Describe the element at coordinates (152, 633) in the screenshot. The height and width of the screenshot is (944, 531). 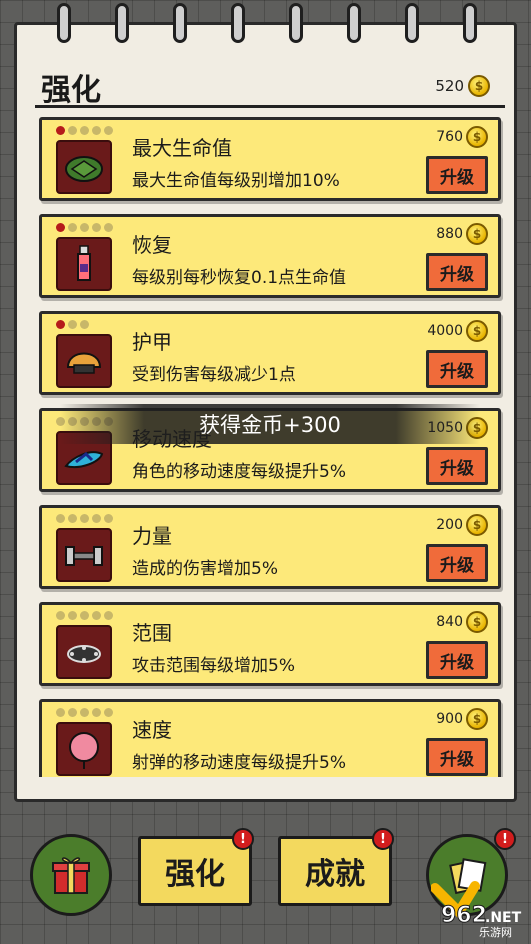
I see `upgrade-name: 范围` at that location.